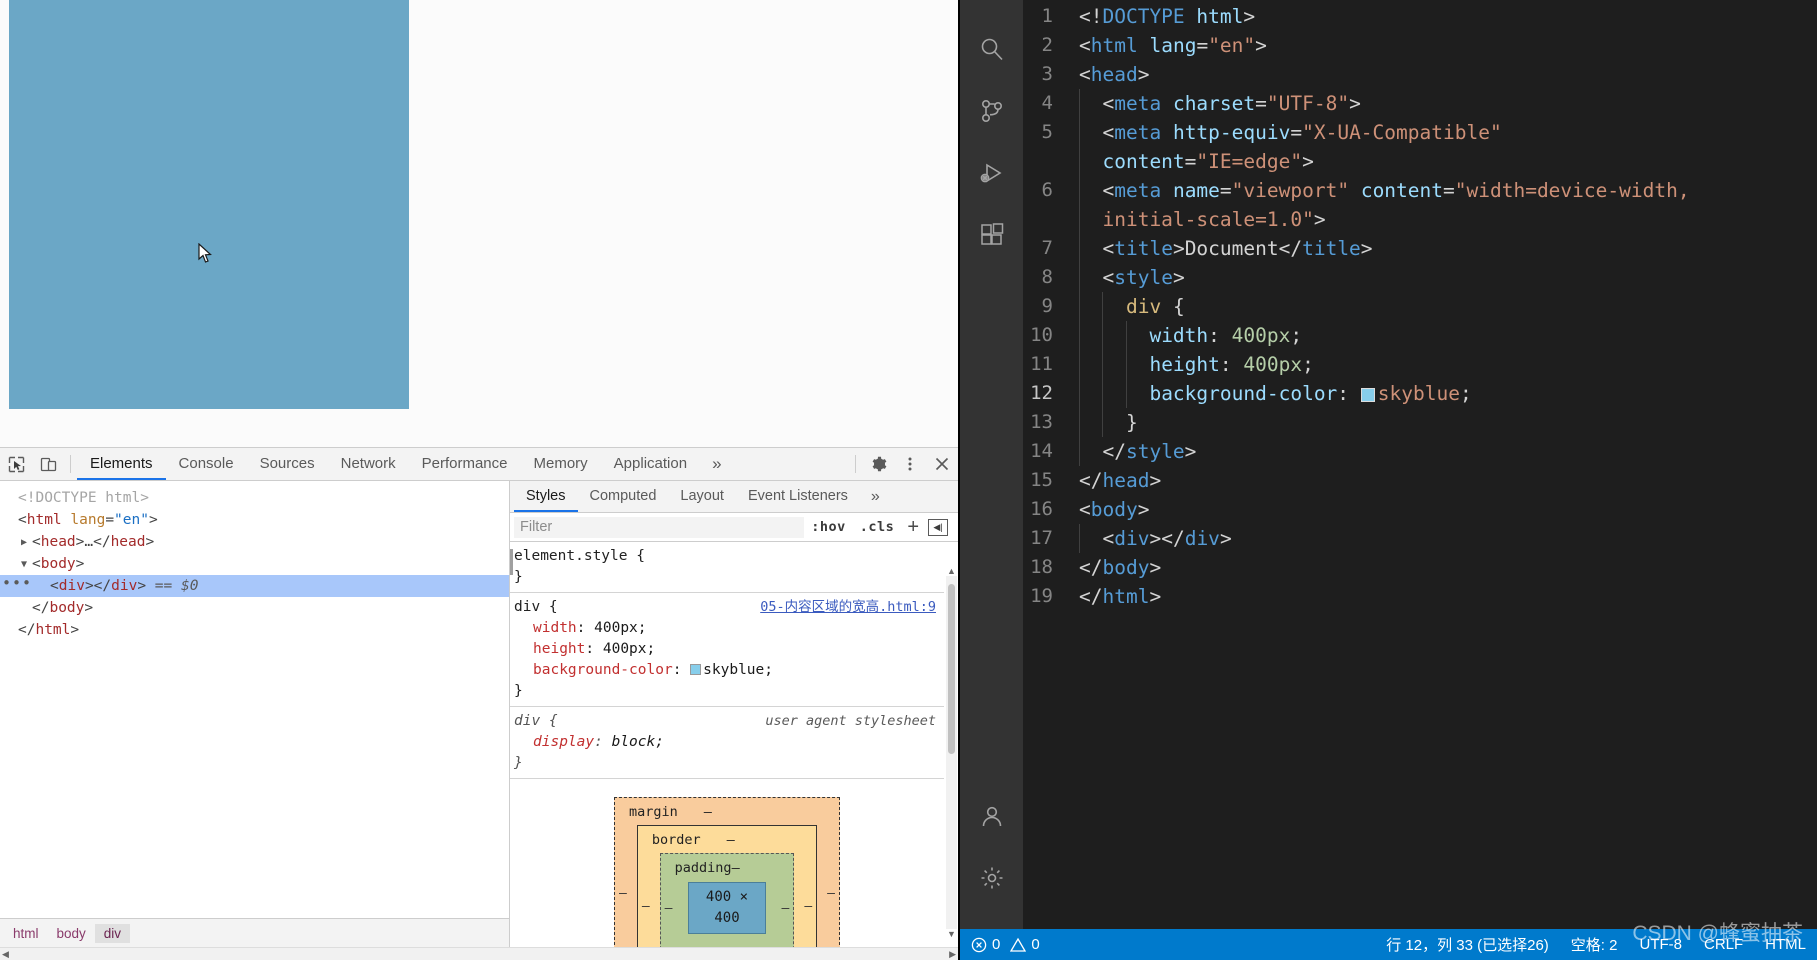 Image resolution: width=1817 pixels, height=960 pixels. I want to click on code-line: content="IE=edge">, so click(1420, 161).